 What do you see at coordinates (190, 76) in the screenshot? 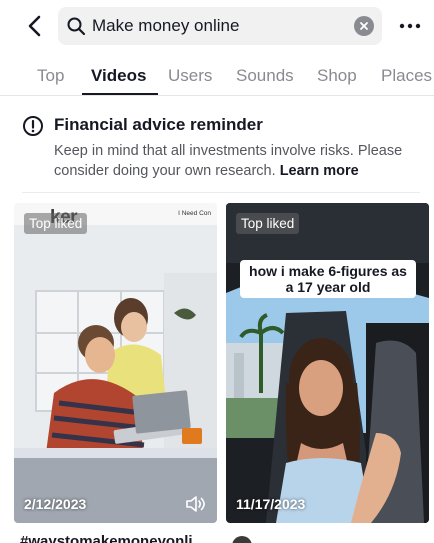
I see `tab-users: Users` at bounding box center [190, 76].